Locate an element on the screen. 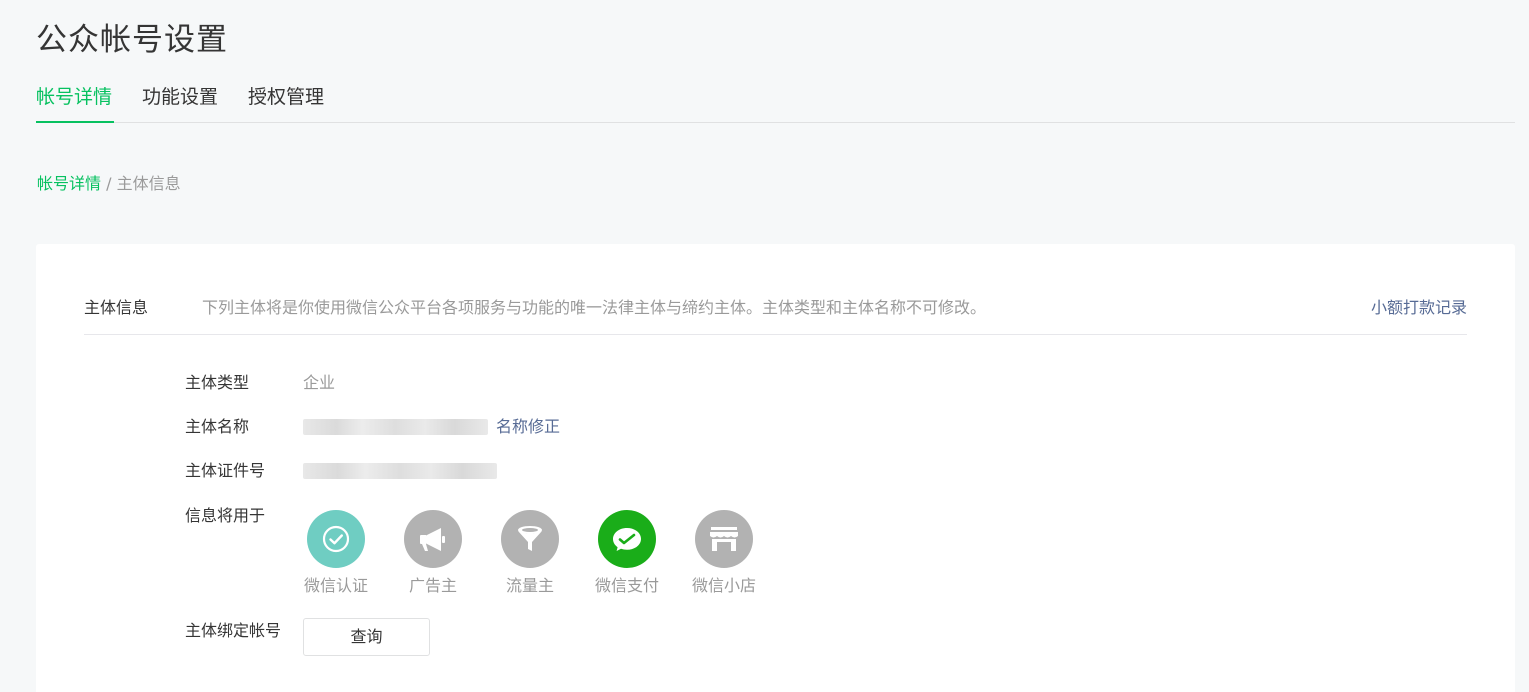  usage-item-advertiser: 广告主 is located at coordinates (433, 553).